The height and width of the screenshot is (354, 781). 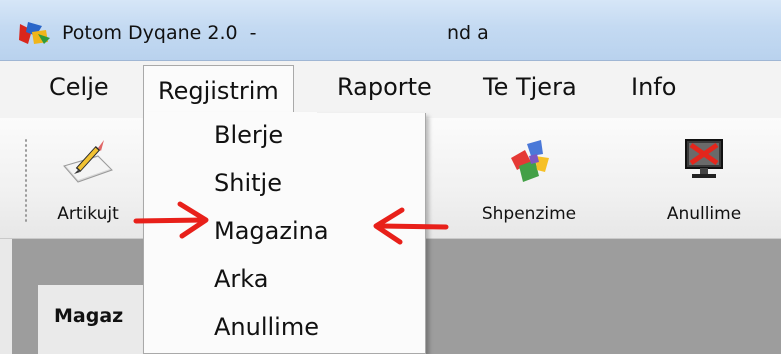 I want to click on form-title: Magaz, so click(x=89, y=316).